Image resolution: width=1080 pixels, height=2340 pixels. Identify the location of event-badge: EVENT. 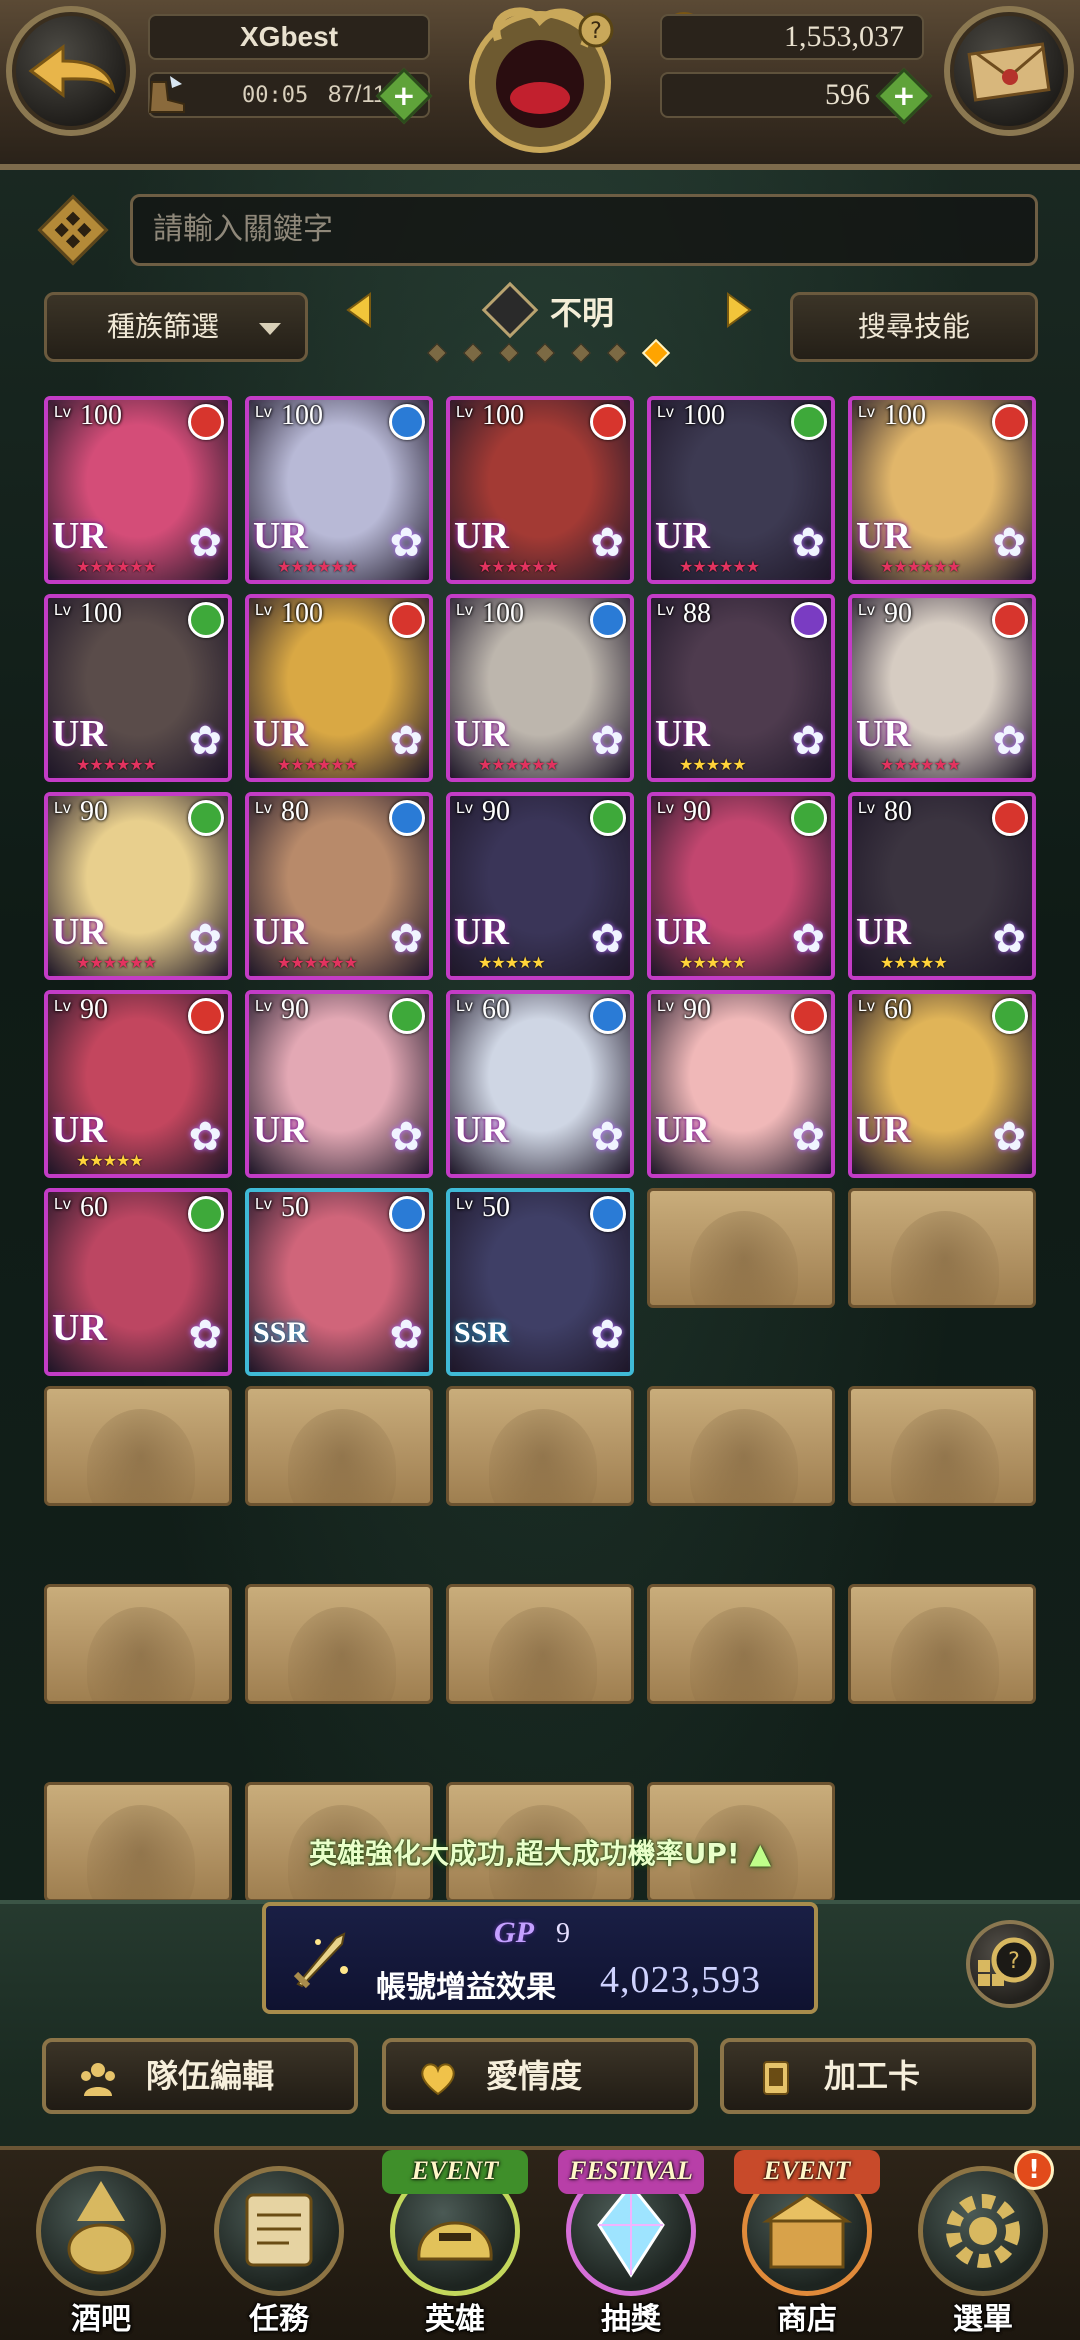
(807, 2172).